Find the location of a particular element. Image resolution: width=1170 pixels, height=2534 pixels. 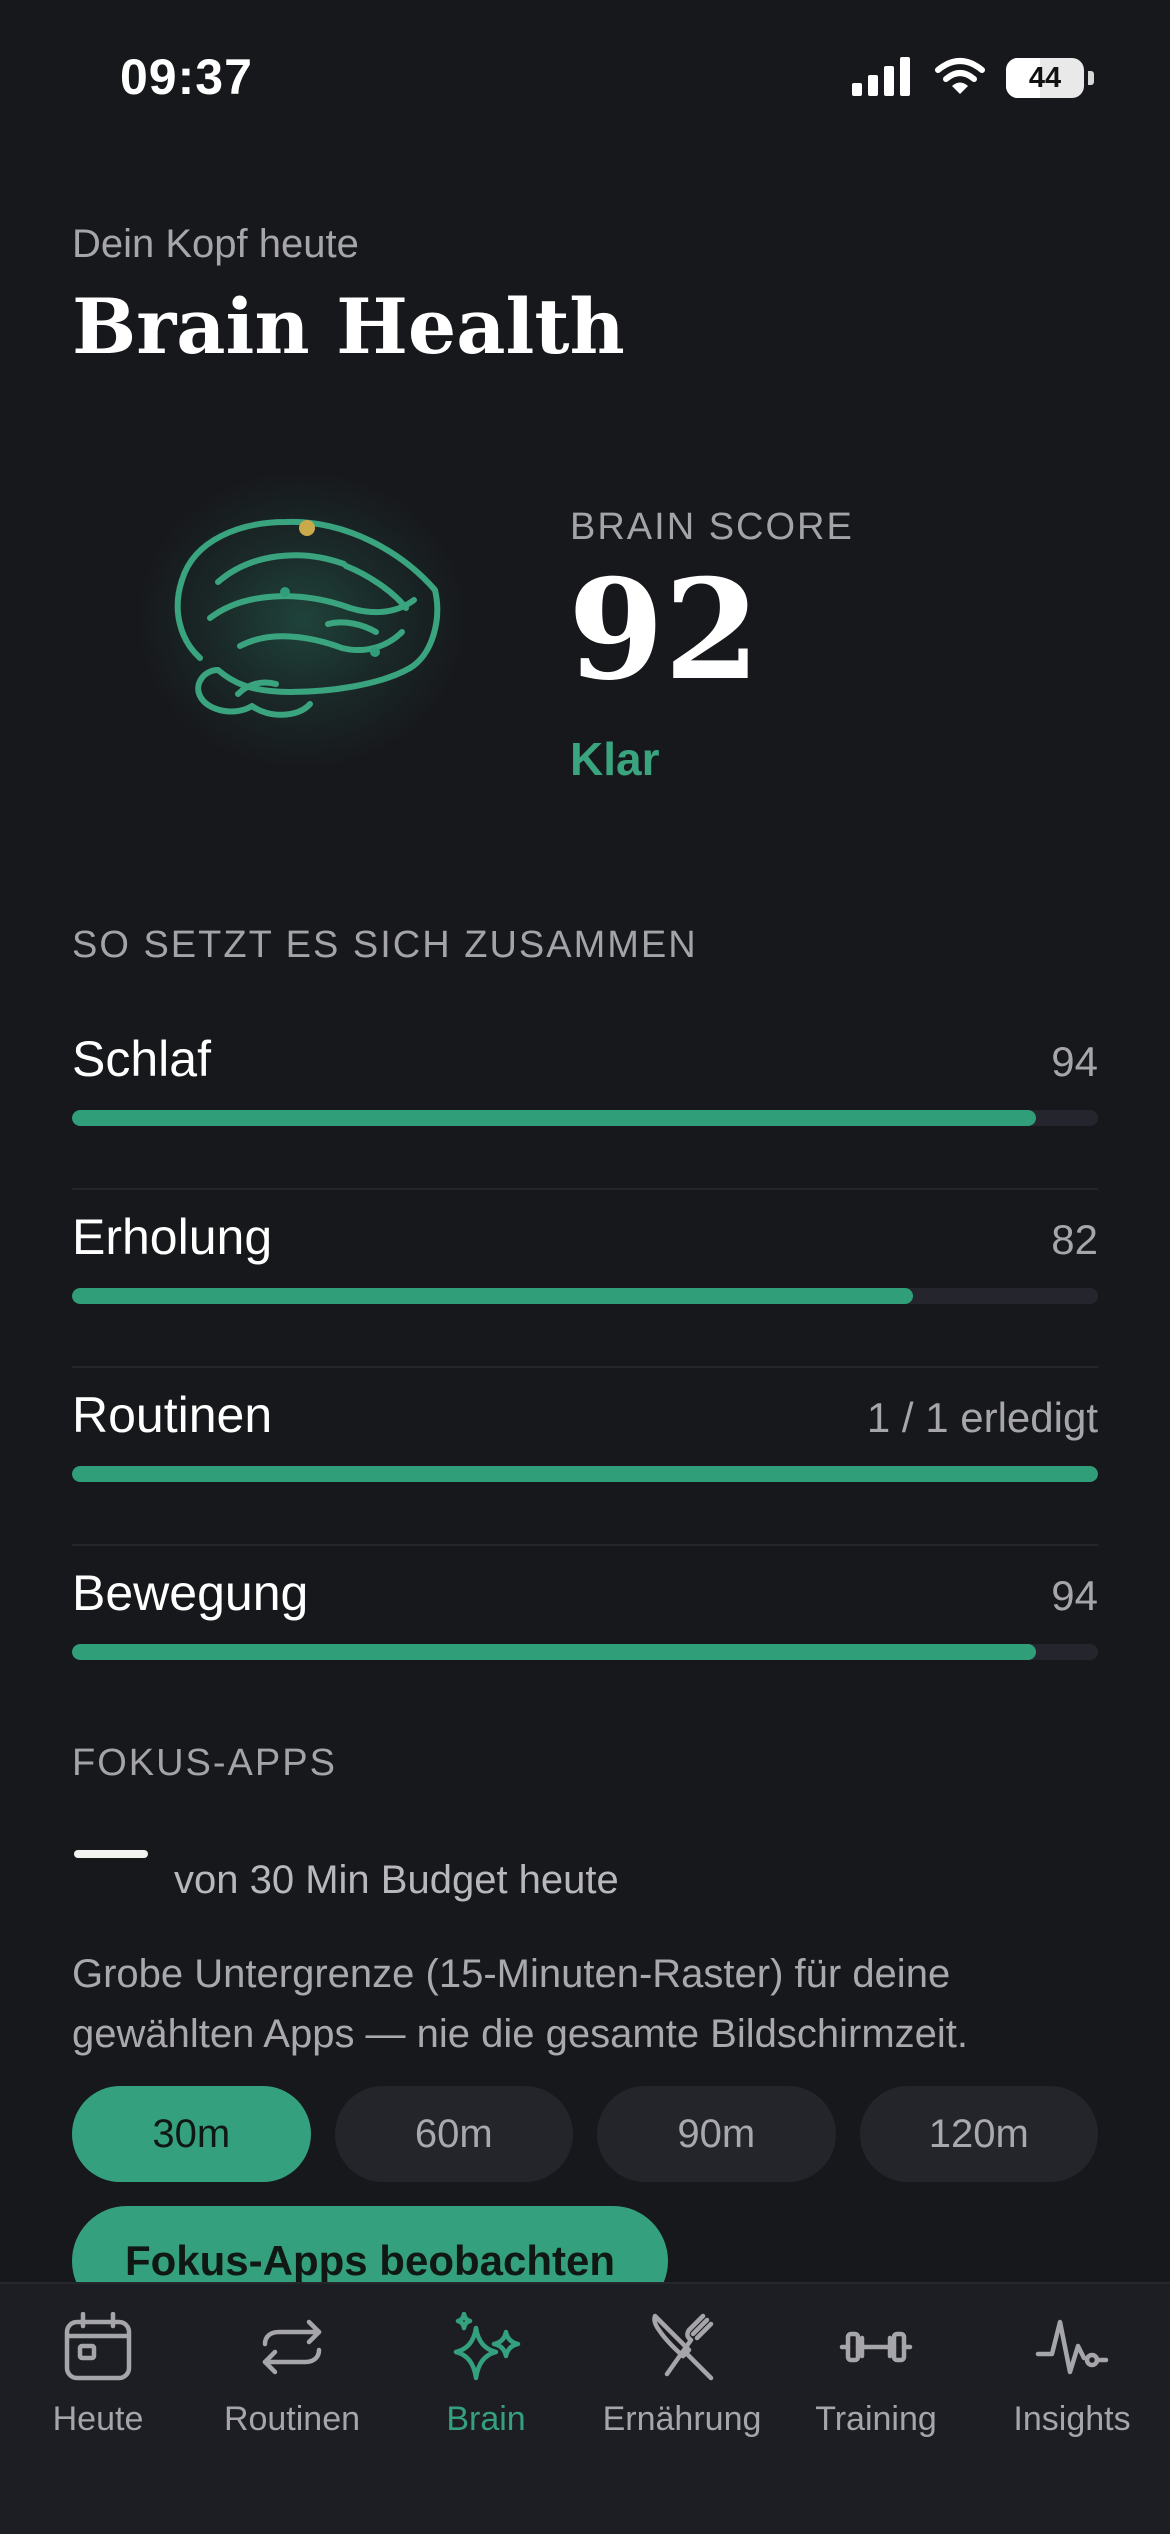

tab-label: Brain is located at coordinates (486, 2419).